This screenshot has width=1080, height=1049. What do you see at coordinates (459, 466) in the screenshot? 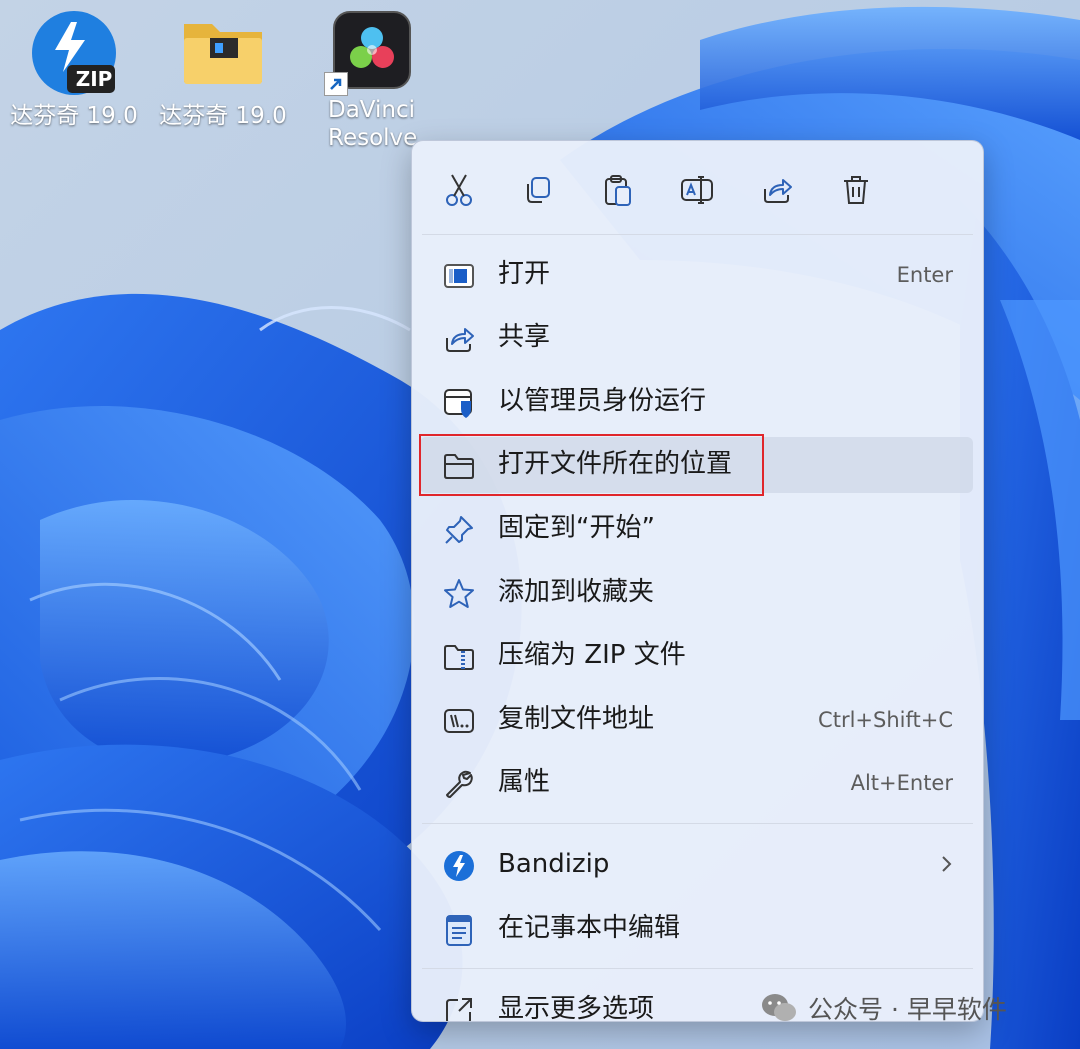
I see `folder-open-icon` at bounding box center [459, 466].